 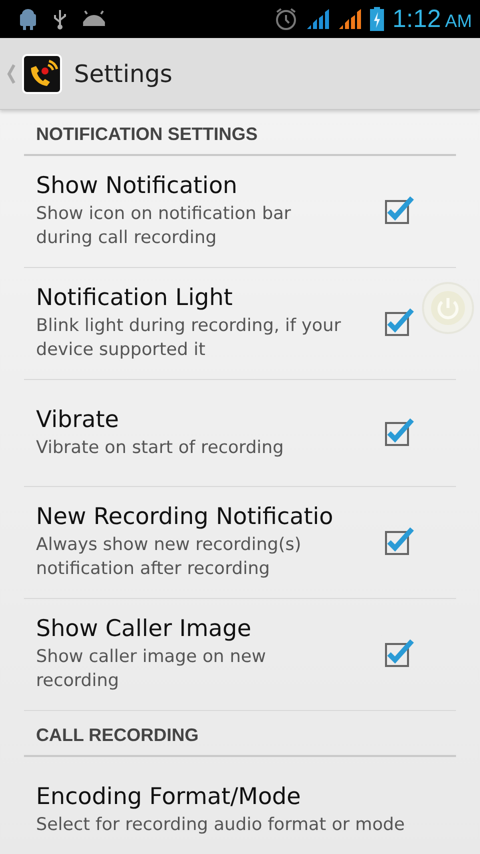 I want to click on setting-summary: Always show new recording(s) notification after recording, so click(x=169, y=557).